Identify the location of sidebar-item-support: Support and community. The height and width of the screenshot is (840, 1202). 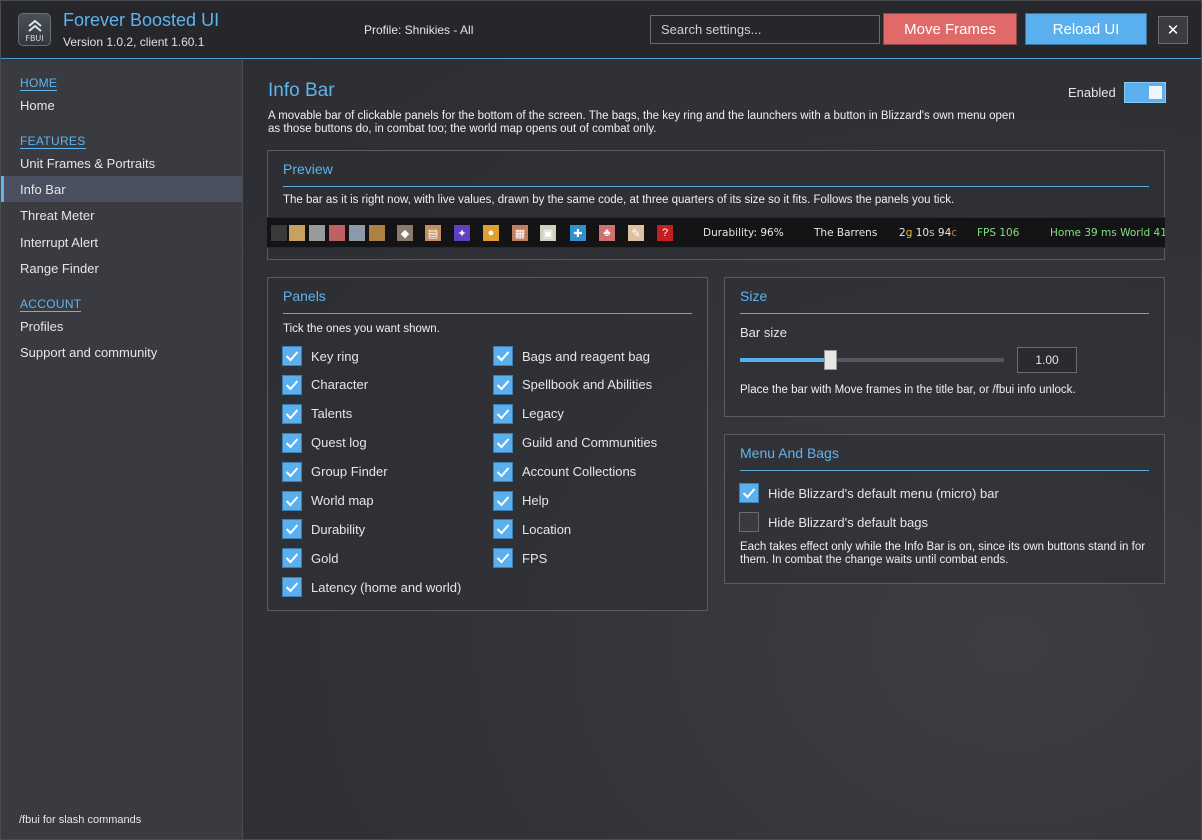
(121, 352).